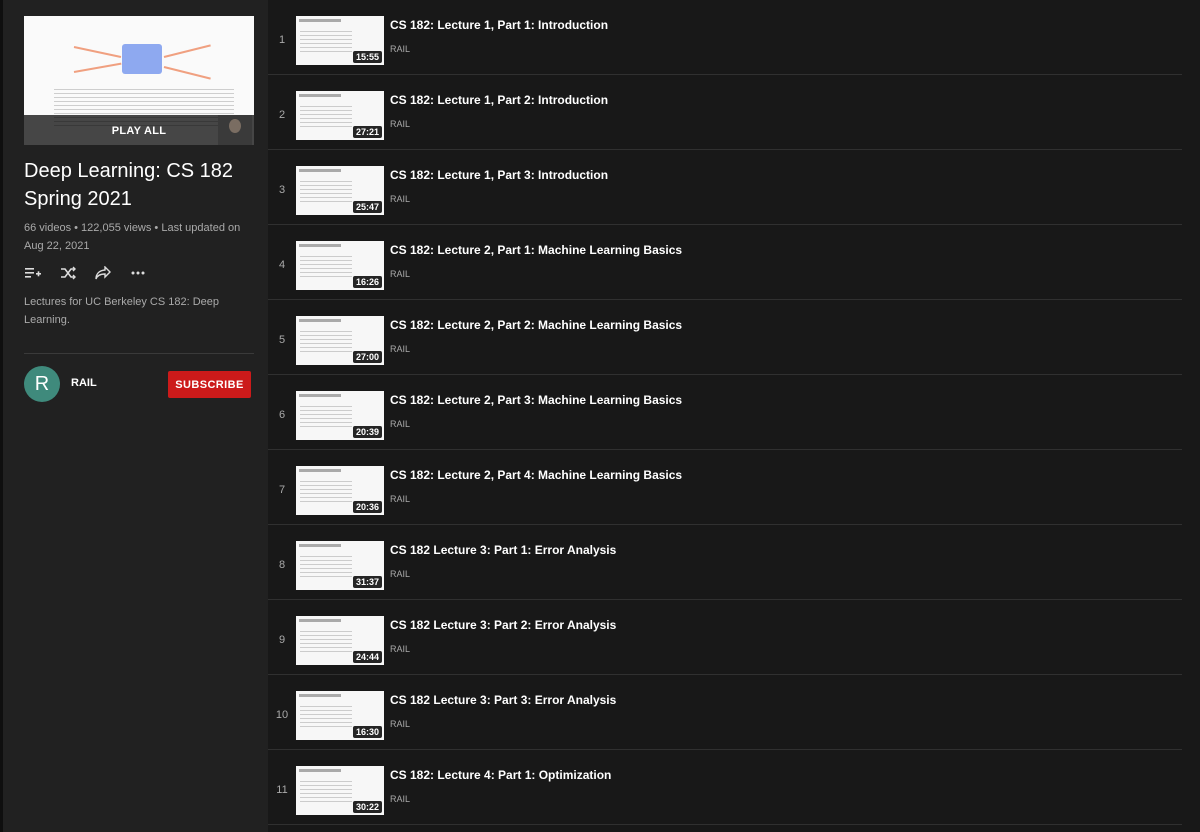 The height and width of the screenshot is (832, 1200). What do you see at coordinates (235, 130) in the screenshot?
I see `presenter-video-inset` at bounding box center [235, 130].